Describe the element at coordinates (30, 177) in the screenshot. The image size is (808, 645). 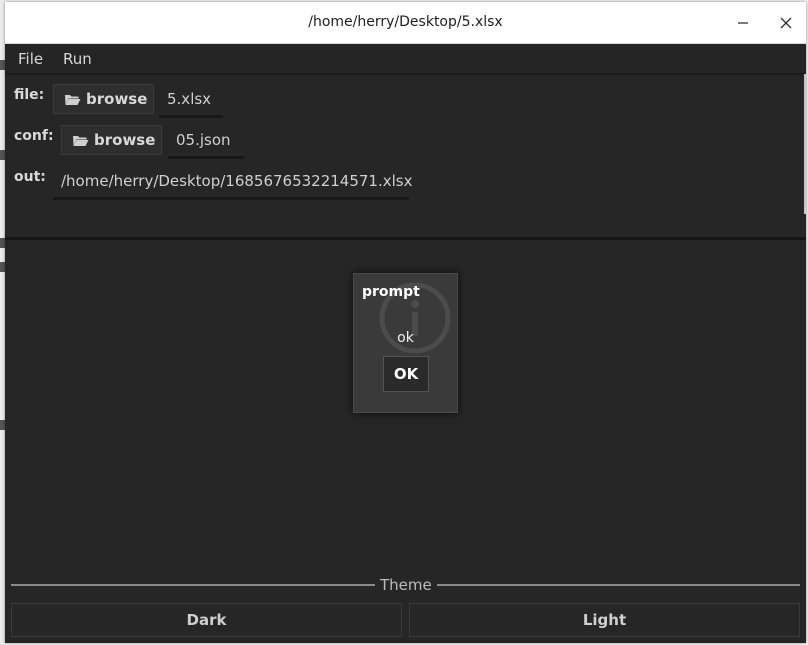
I see `out-label: out:` at that location.